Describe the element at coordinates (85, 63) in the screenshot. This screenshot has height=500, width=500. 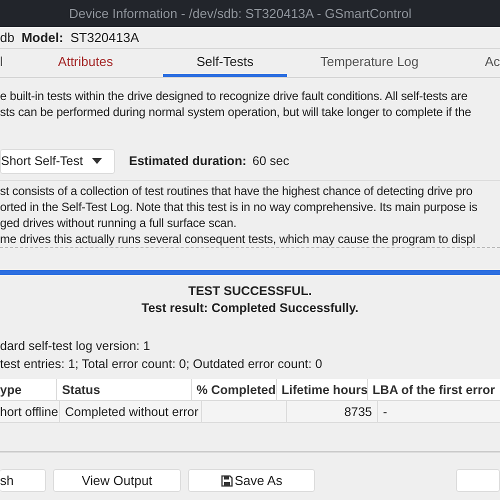
I see `tab: Attributes` at that location.